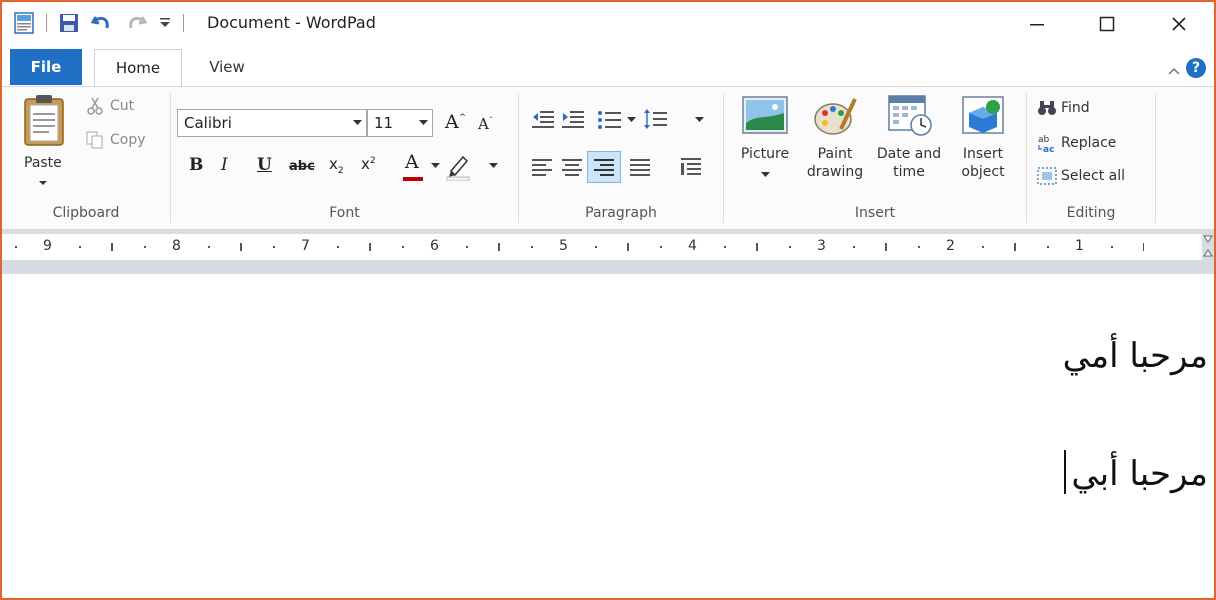 The image size is (1216, 600). Describe the element at coordinates (765, 137) in the screenshot. I see `insert-picture-button: Picture` at that location.